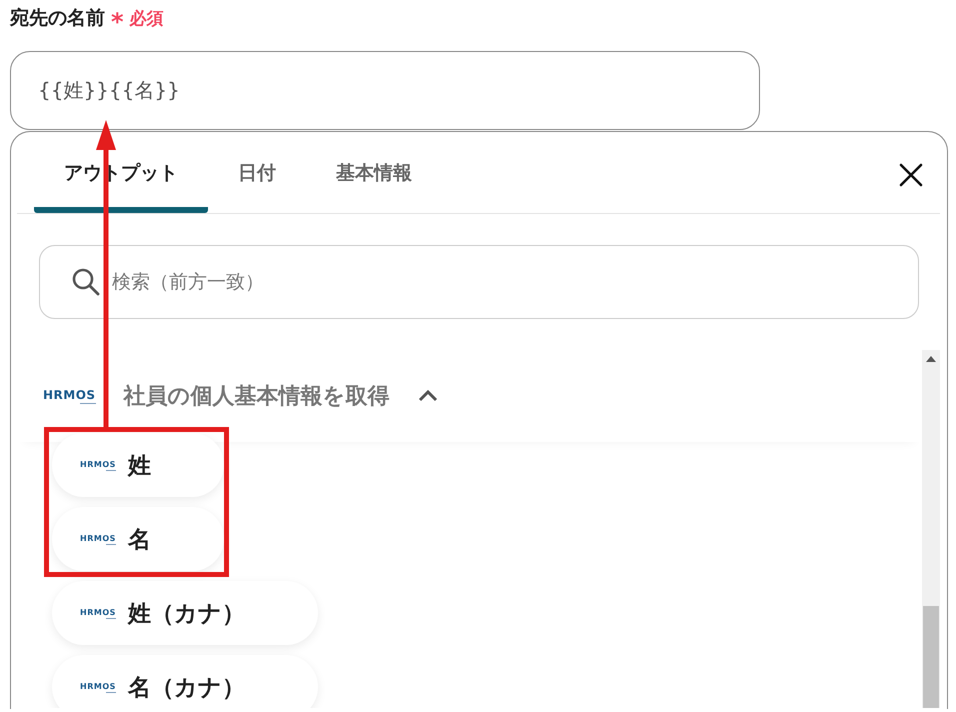 The image size is (956, 712). I want to click on output-item: HRMOS 名, so click(138, 539).